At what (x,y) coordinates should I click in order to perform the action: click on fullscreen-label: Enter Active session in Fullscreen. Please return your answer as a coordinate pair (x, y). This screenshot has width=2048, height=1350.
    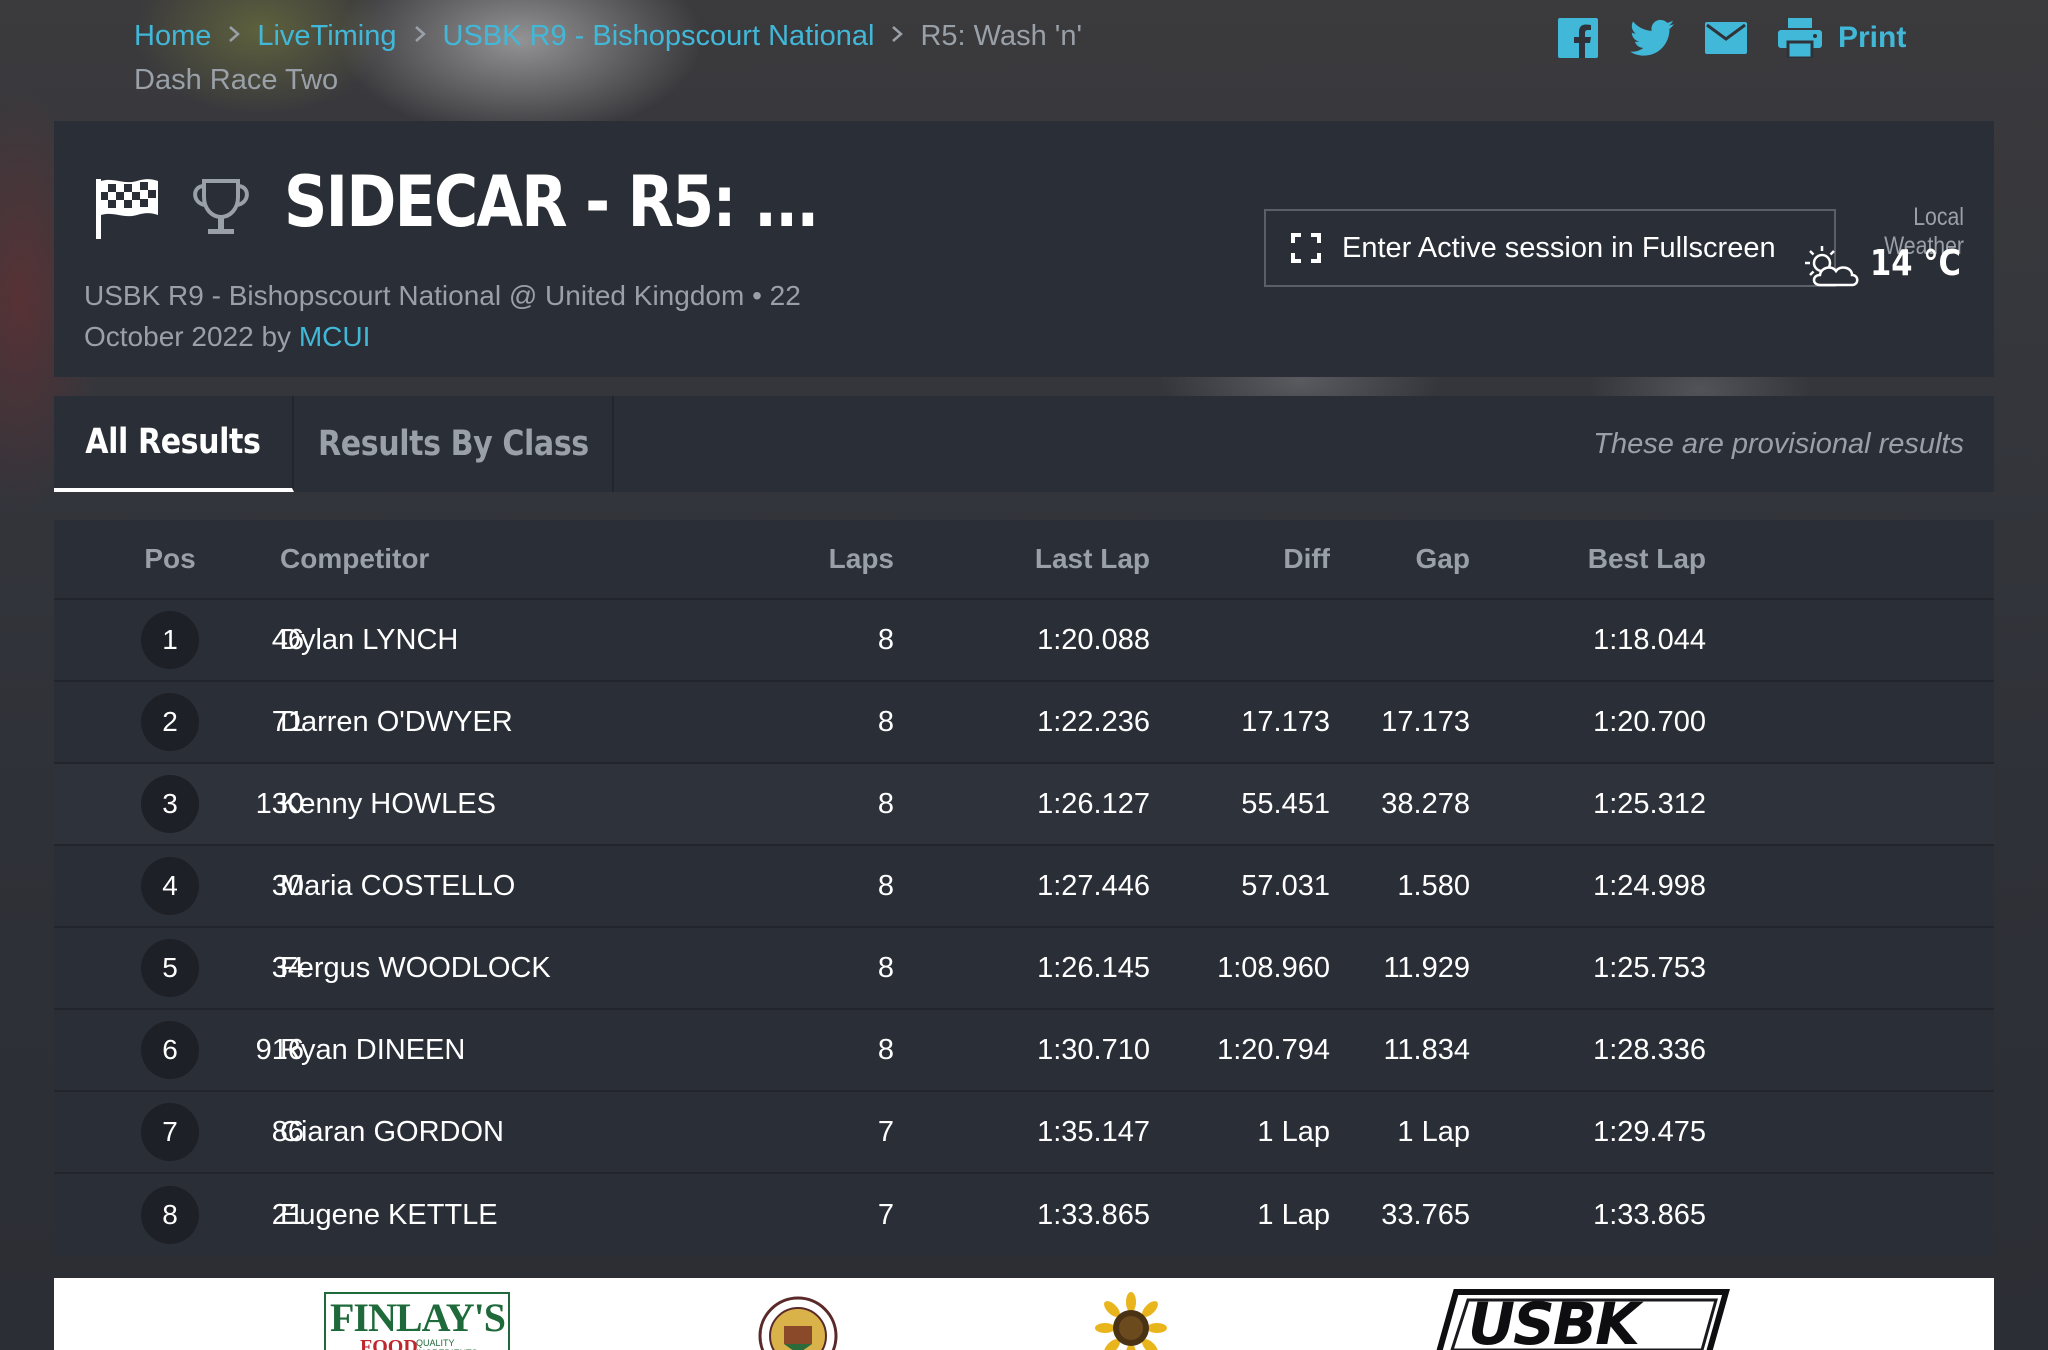
    Looking at the image, I should click on (1559, 247).